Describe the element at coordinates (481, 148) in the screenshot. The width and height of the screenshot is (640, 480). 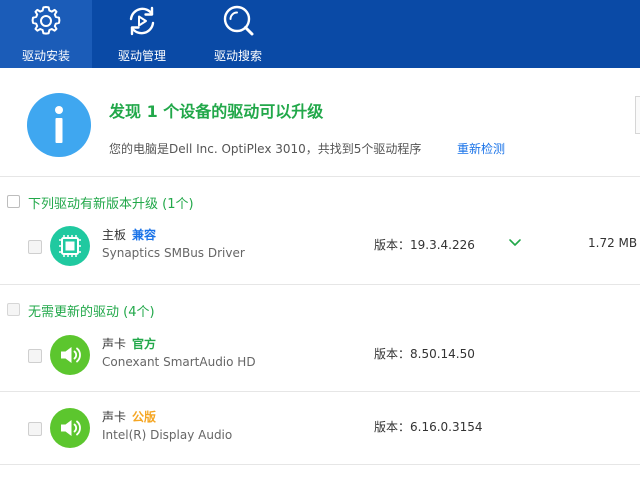
I see `recheck-link: 重新检测` at that location.